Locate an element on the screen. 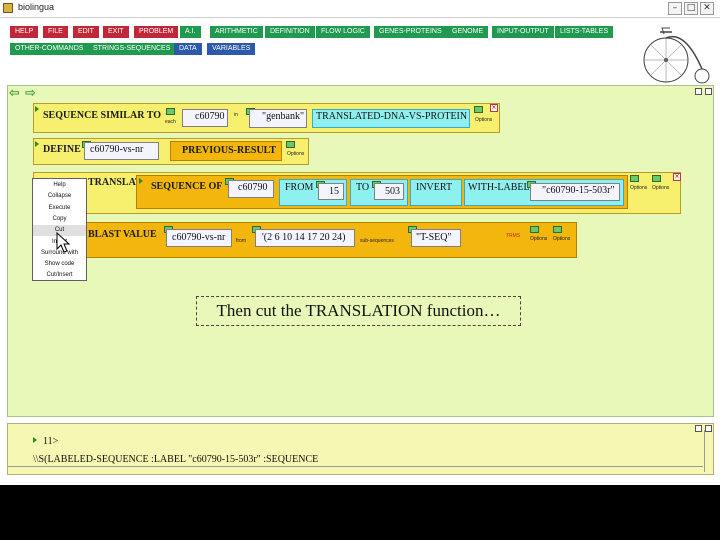 The height and width of the screenshot is (540, 720). menu-item-collapse: Collapse is located at coordinates (59, 196).